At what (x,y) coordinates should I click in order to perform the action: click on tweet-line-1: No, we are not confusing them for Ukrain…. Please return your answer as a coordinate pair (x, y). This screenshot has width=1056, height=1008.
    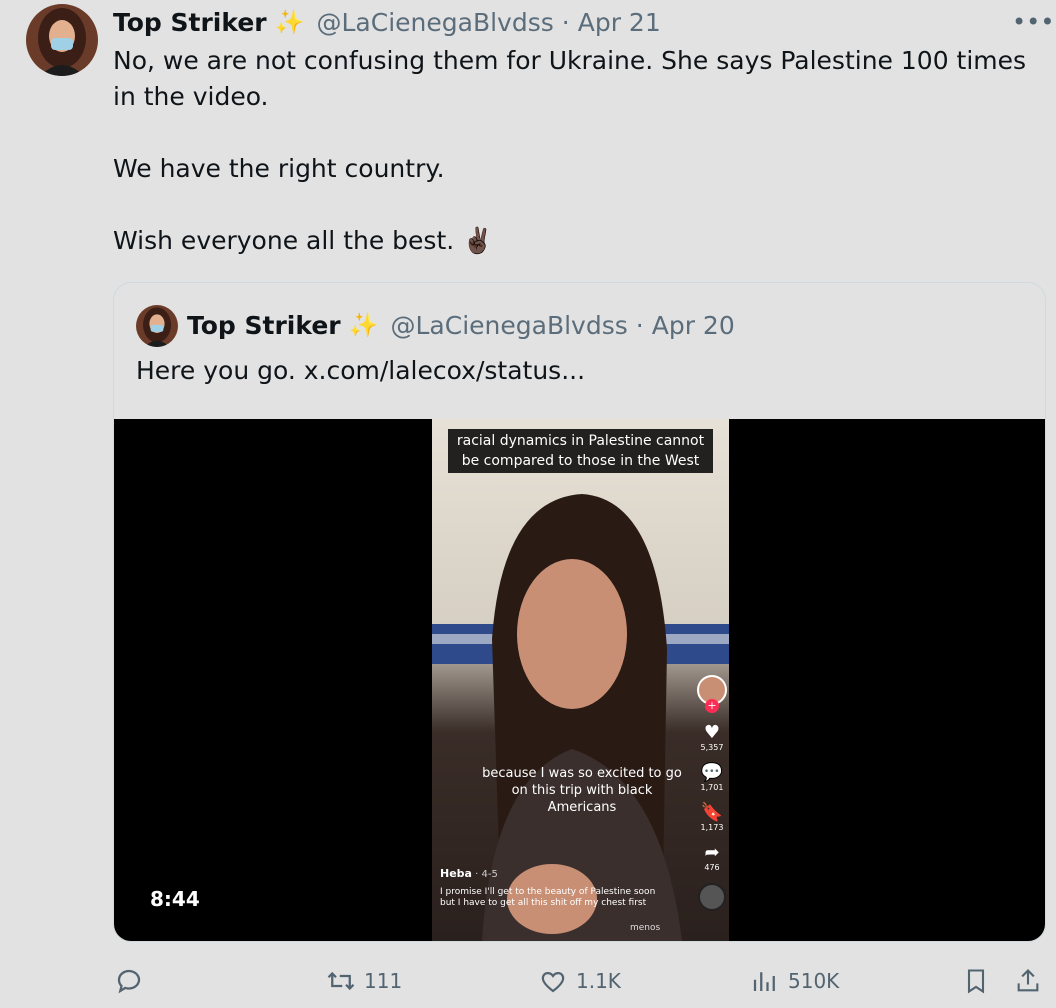
    Looking at the image, I should click on (570, 78).